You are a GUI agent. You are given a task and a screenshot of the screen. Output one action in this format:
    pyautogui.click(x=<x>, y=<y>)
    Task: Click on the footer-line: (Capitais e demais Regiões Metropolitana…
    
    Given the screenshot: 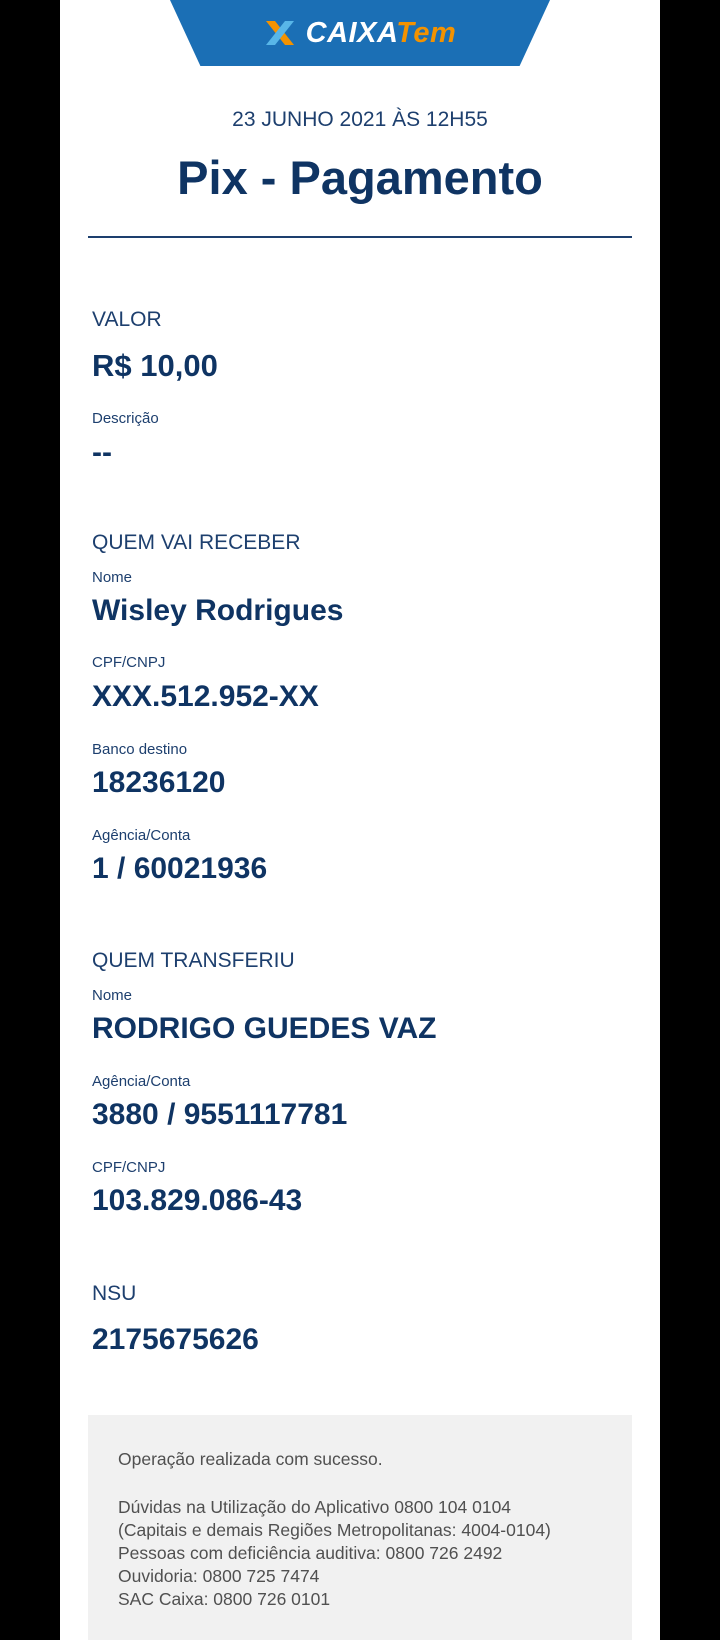 What is the action you would take?
    pyautogui.click(x=334, y=1530)
    